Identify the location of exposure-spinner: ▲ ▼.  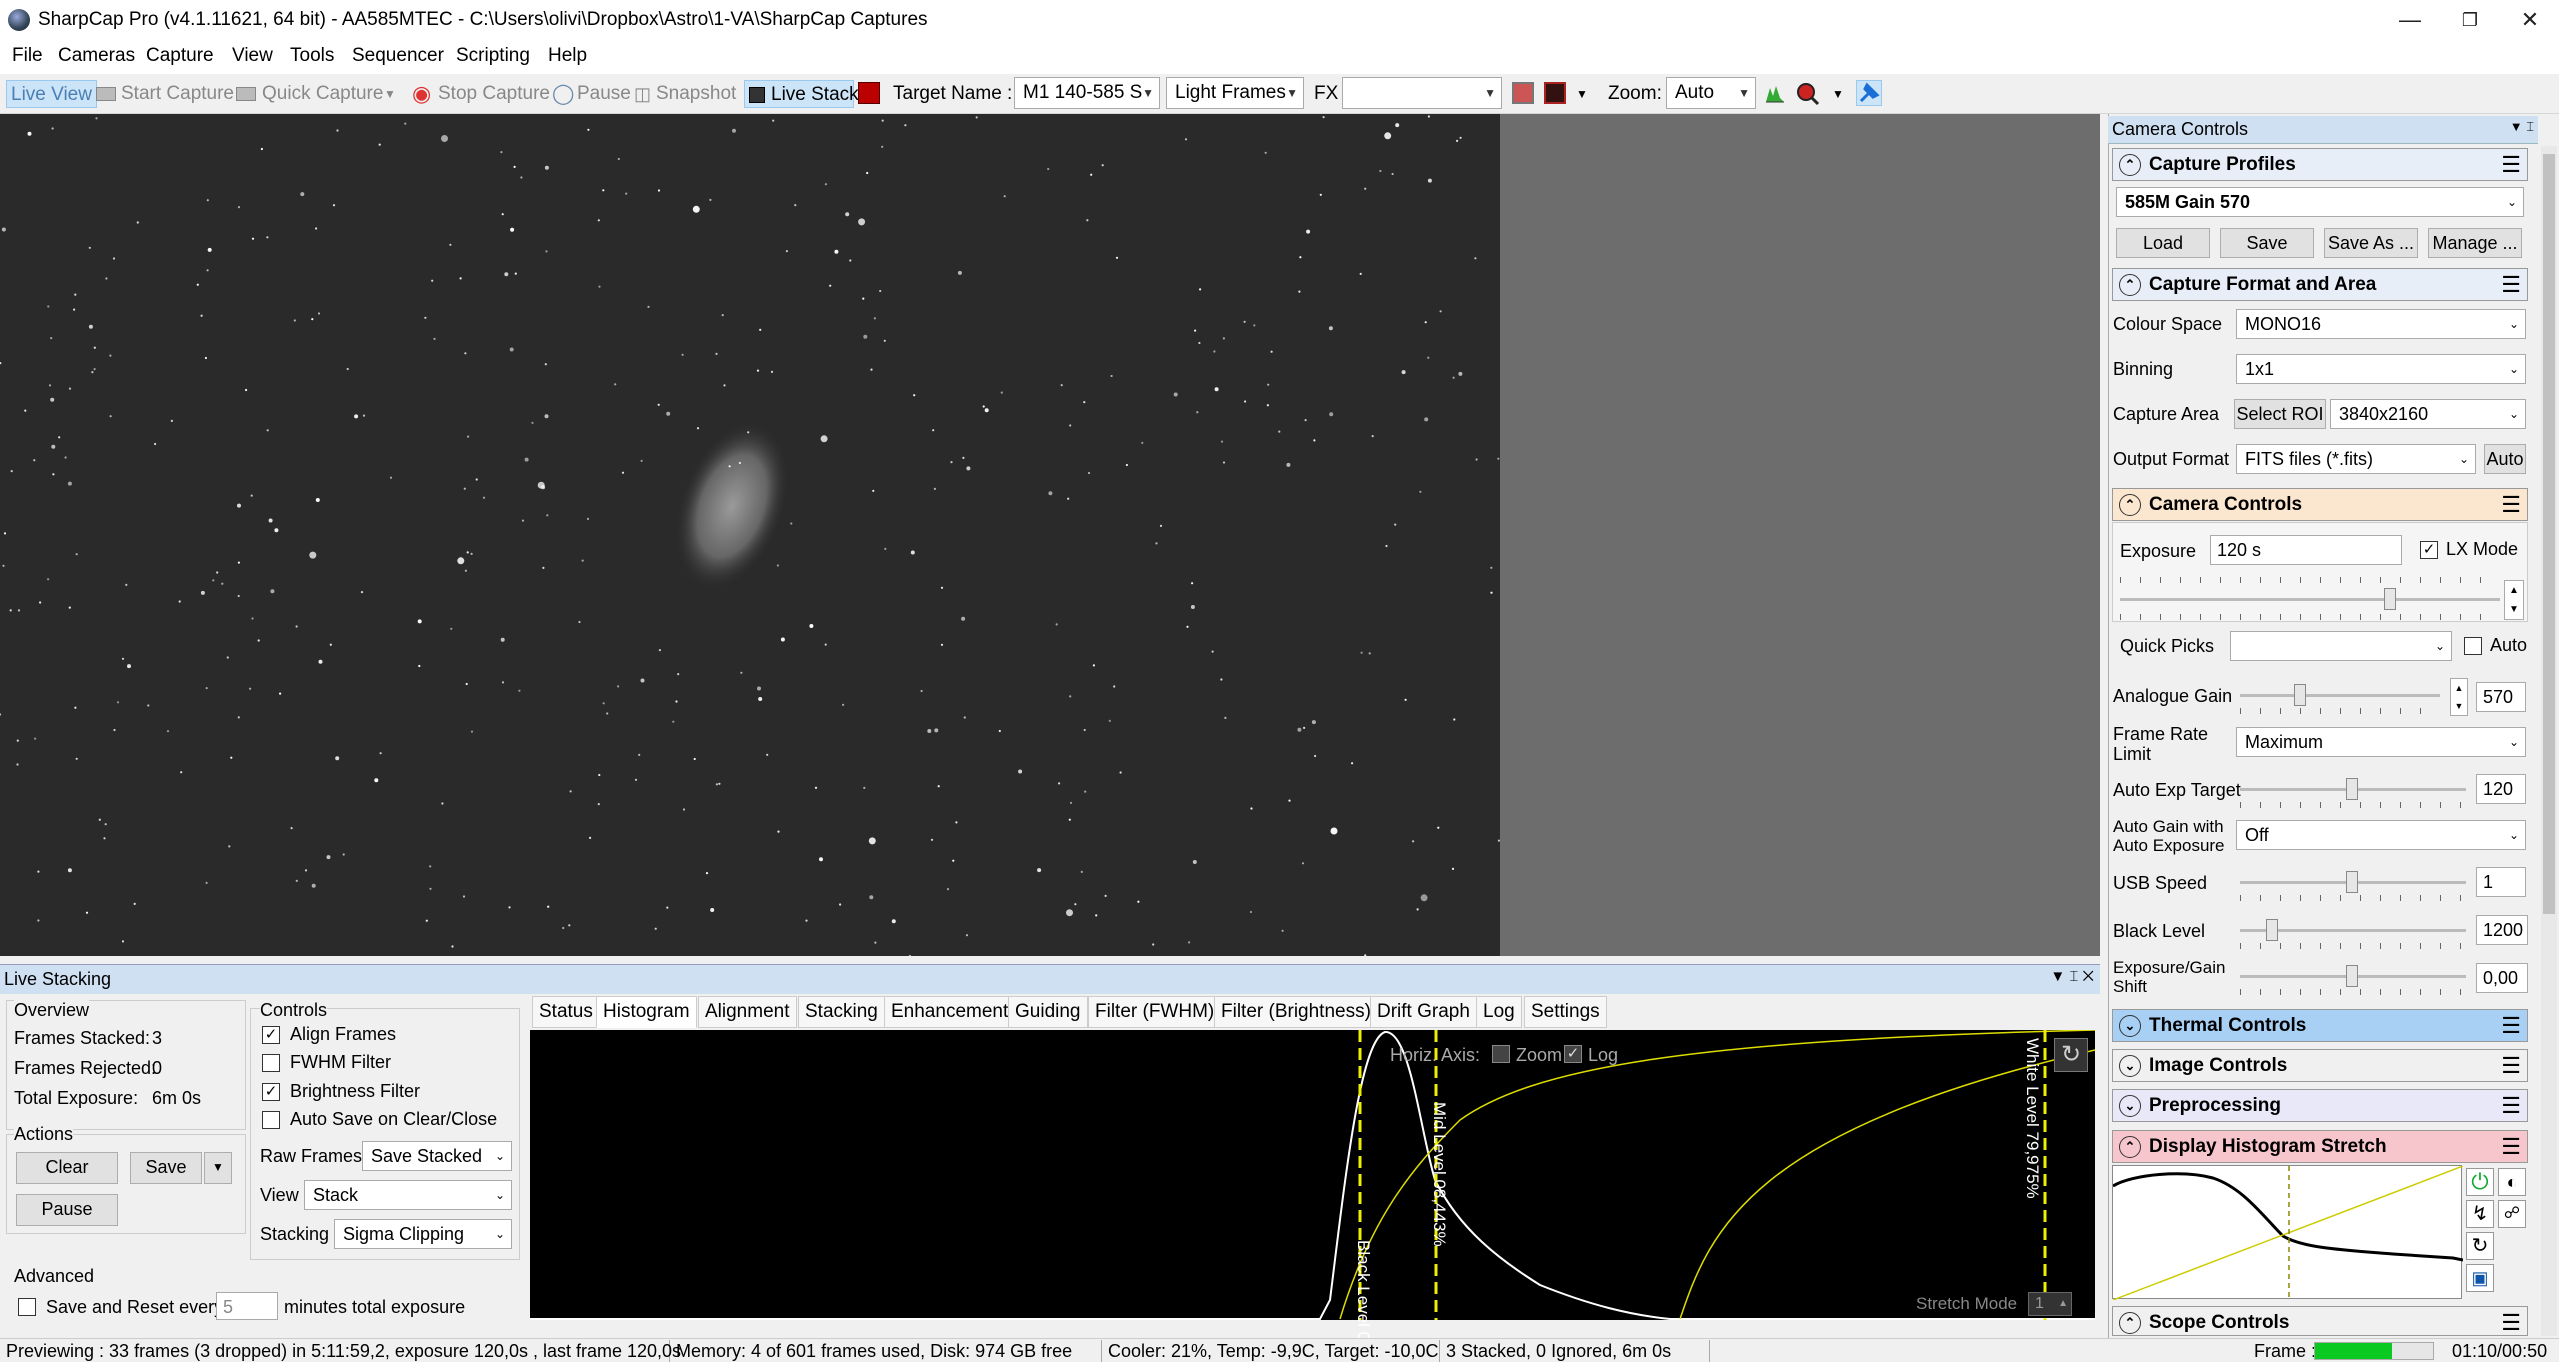
(2514, 600).